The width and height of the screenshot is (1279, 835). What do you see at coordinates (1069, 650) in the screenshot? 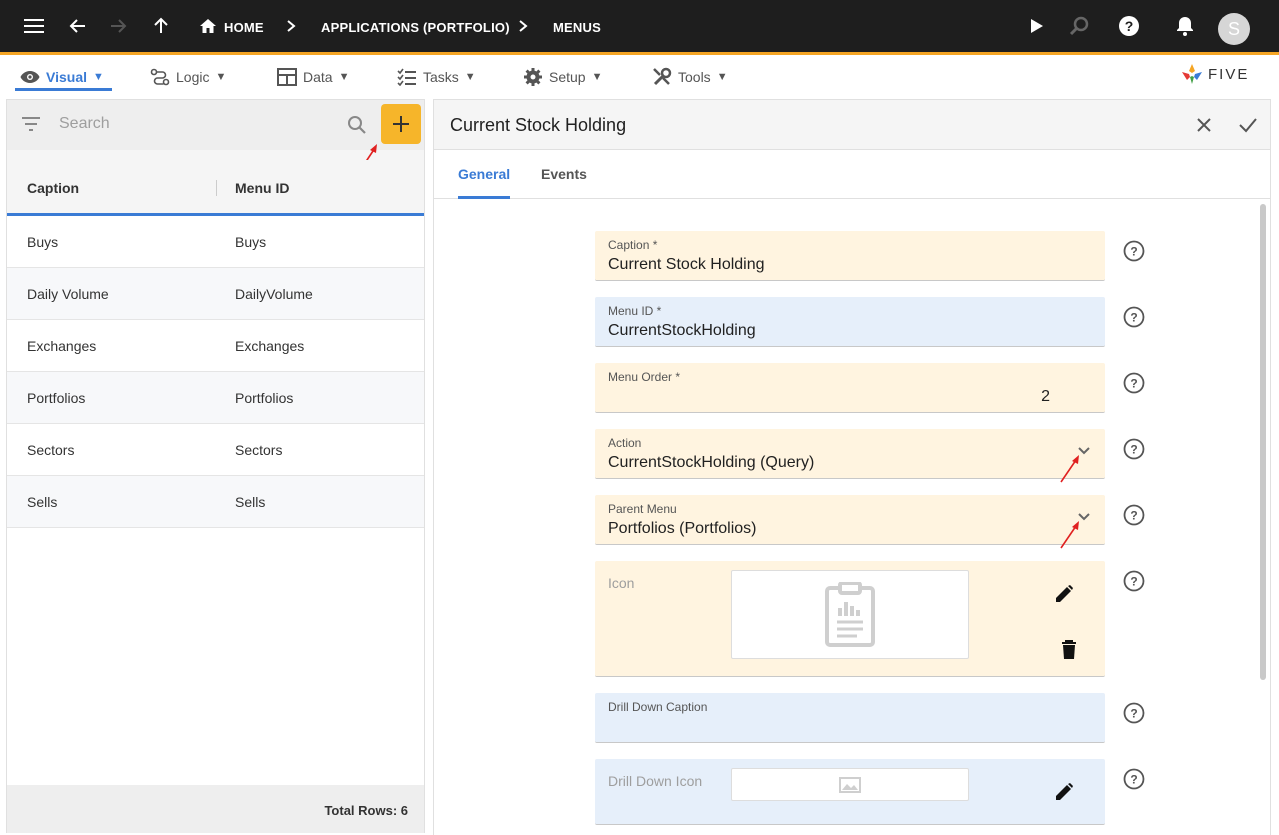
I see `trash-delete-icon` at bounding box center [1069, 650].